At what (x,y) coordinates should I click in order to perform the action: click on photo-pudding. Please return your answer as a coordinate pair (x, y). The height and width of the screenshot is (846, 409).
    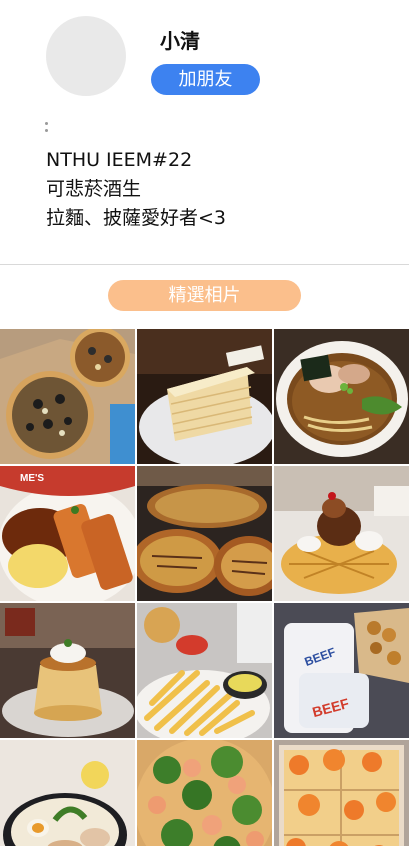
    Looking at the image, I should click on (67, 670).